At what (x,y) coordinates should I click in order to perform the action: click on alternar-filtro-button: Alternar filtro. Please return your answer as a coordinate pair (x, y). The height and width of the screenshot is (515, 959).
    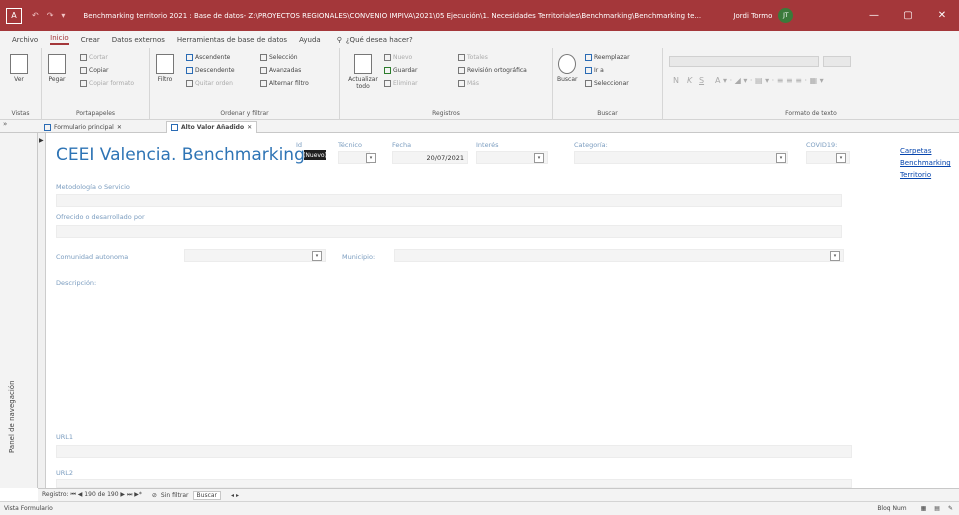
    Looking at the image, I should click on (284, 83).